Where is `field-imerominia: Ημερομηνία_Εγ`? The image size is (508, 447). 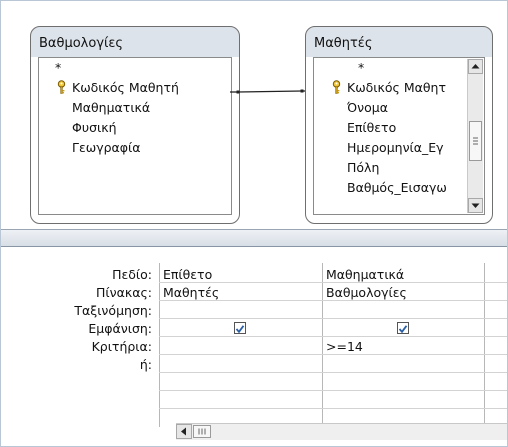 field-imerominia: Ημερομηνία_Εγ is located at coordinates (395, 147).